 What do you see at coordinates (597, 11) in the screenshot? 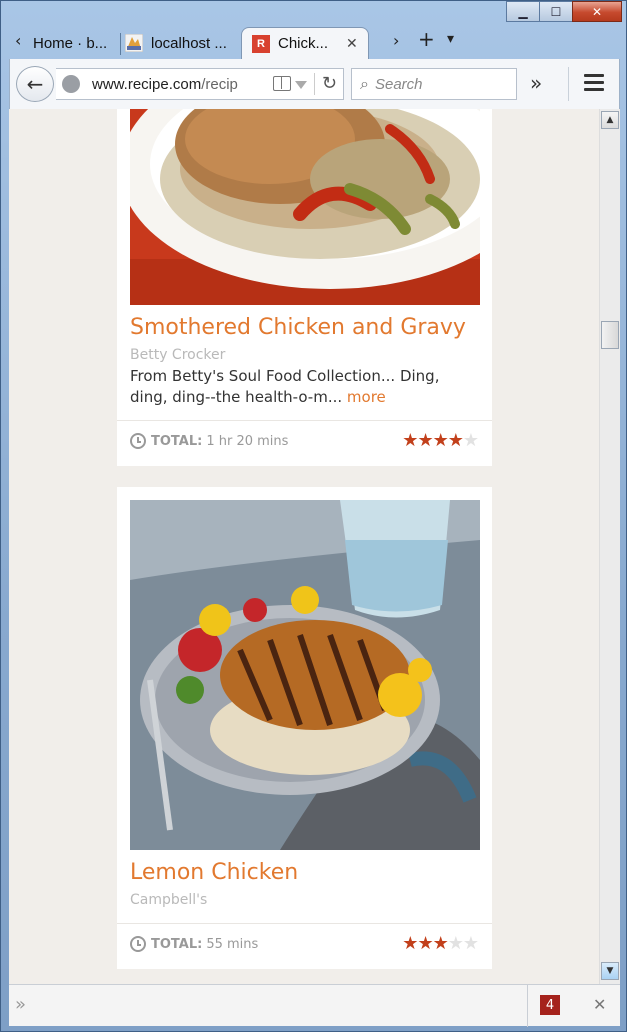
I see `close-window-button: ✕` at bounding box center [597, 11].